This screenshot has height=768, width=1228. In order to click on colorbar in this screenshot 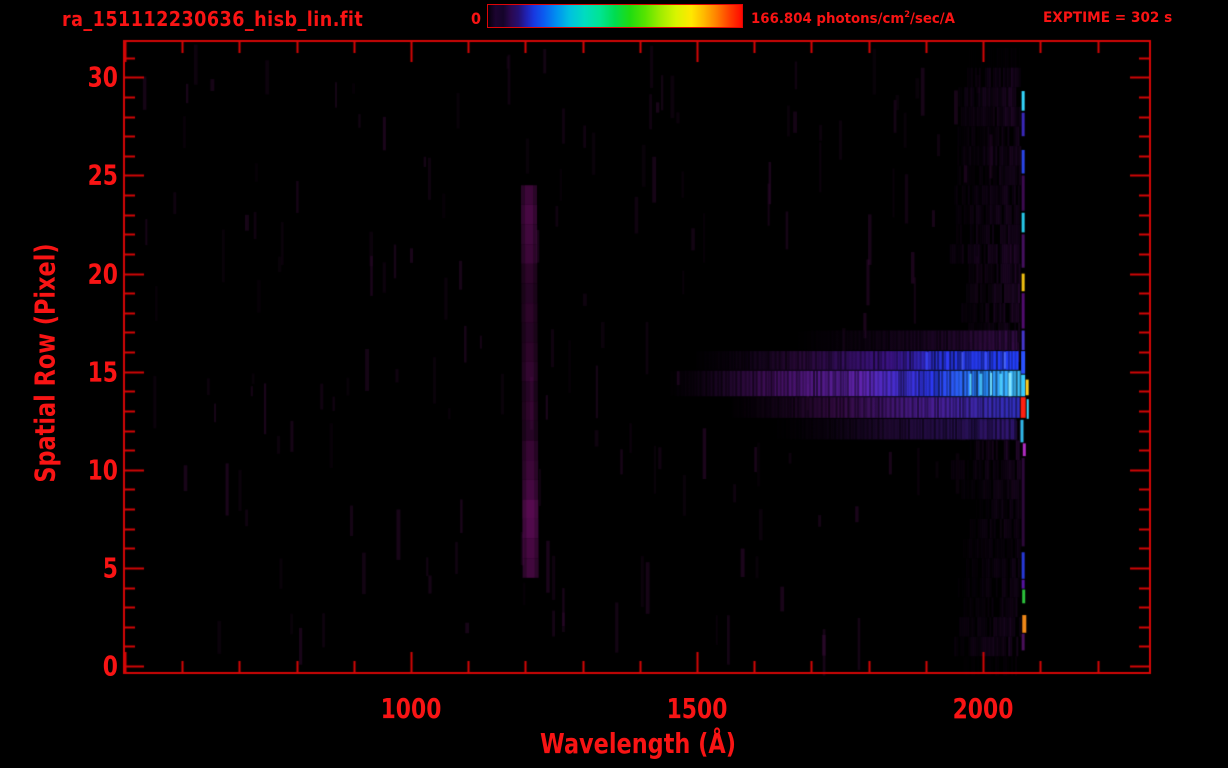, I will do `click(615, 16)`.